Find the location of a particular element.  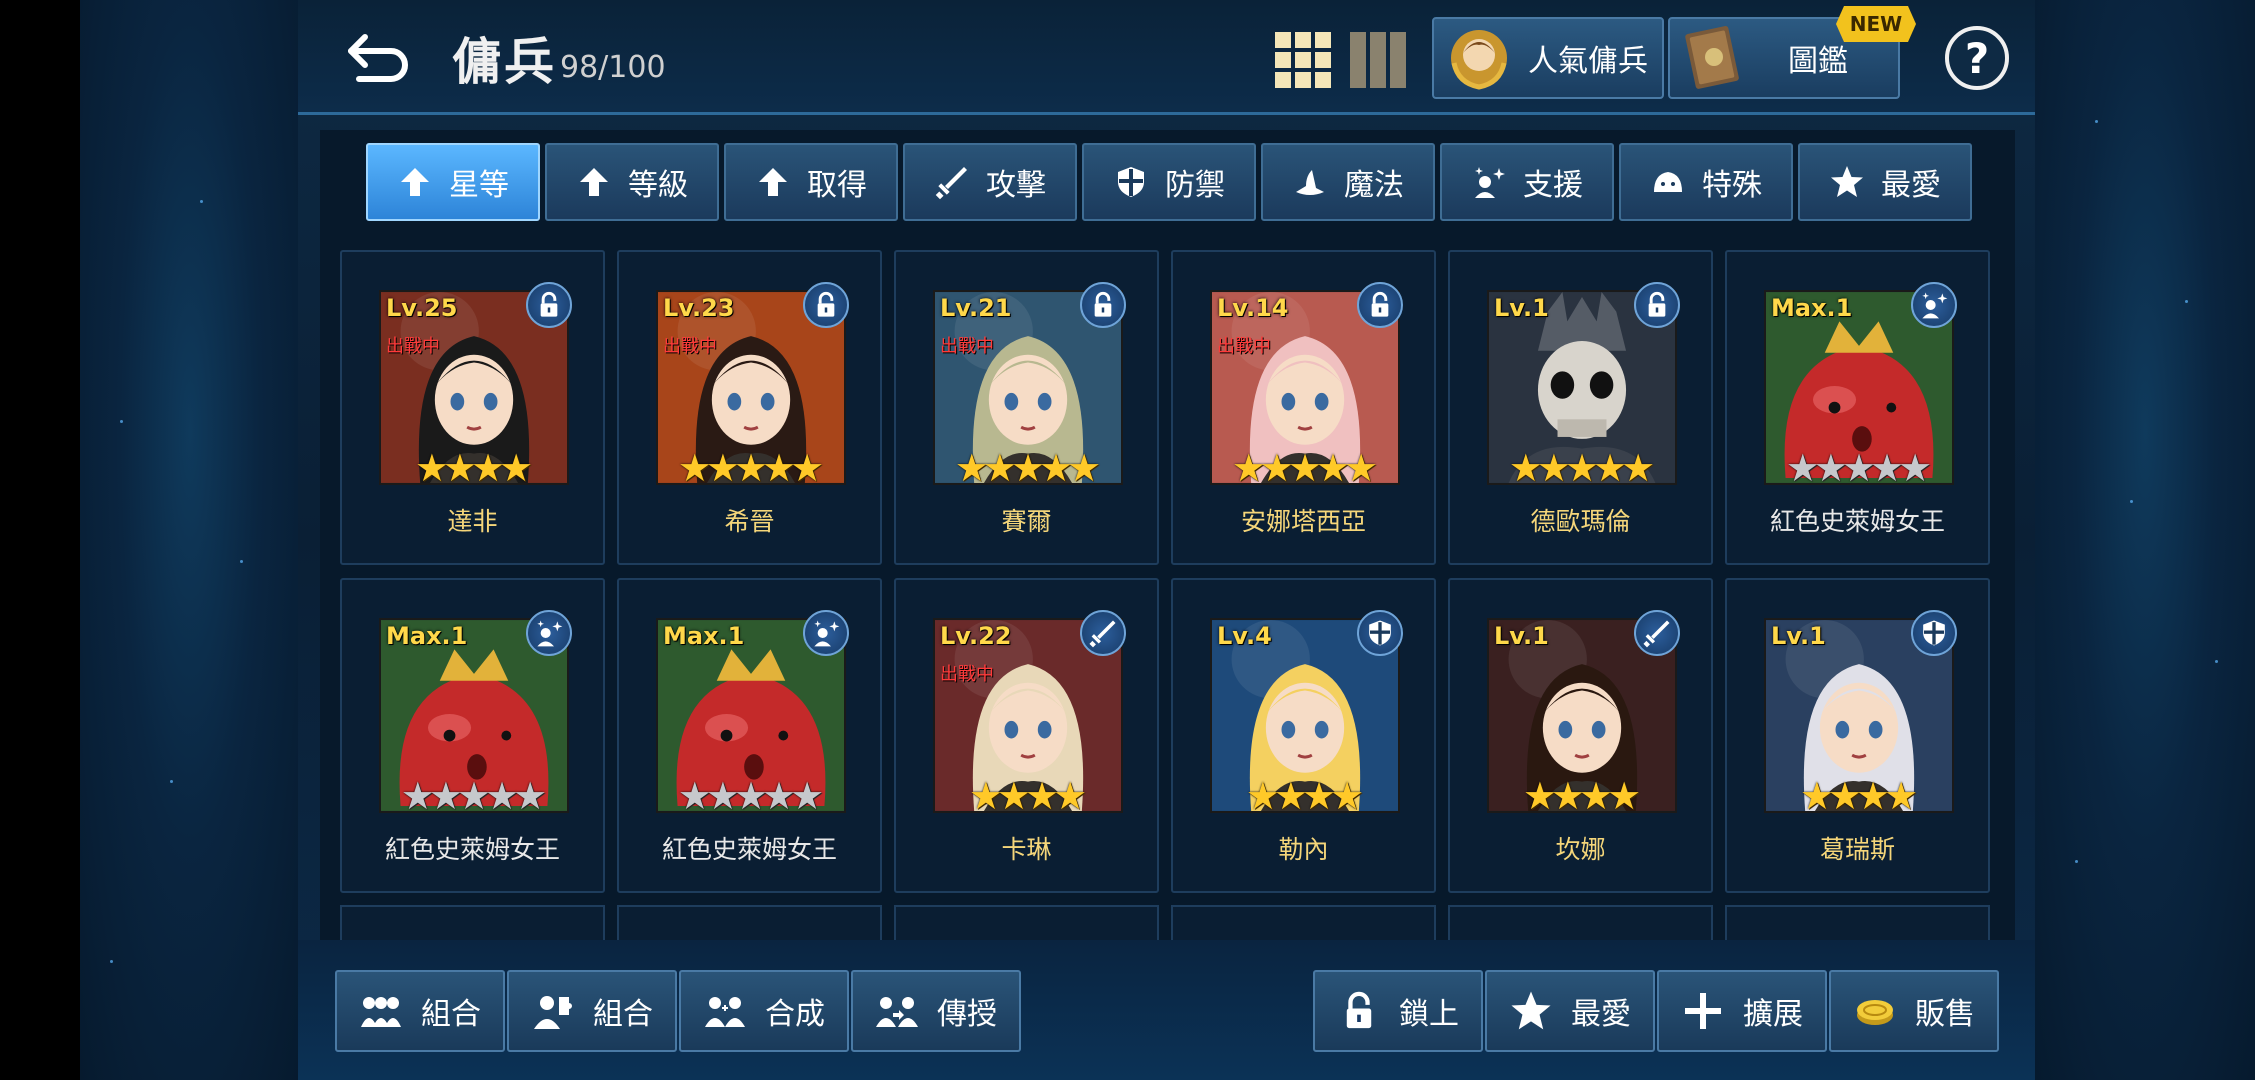

mercenary-card: Lv.22 出戰中 ★ ★ ★ ★ 卡琳 is located at coordinates (1026, 735).